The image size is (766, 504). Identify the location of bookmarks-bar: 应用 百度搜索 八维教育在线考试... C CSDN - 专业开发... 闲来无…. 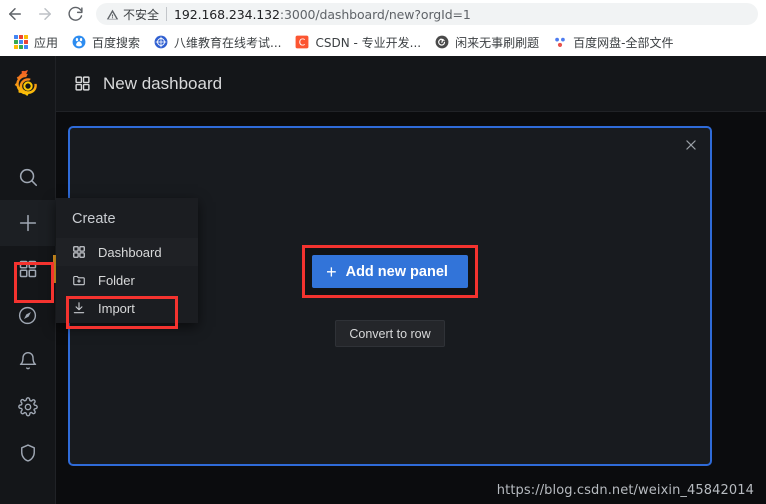
(383, 42).